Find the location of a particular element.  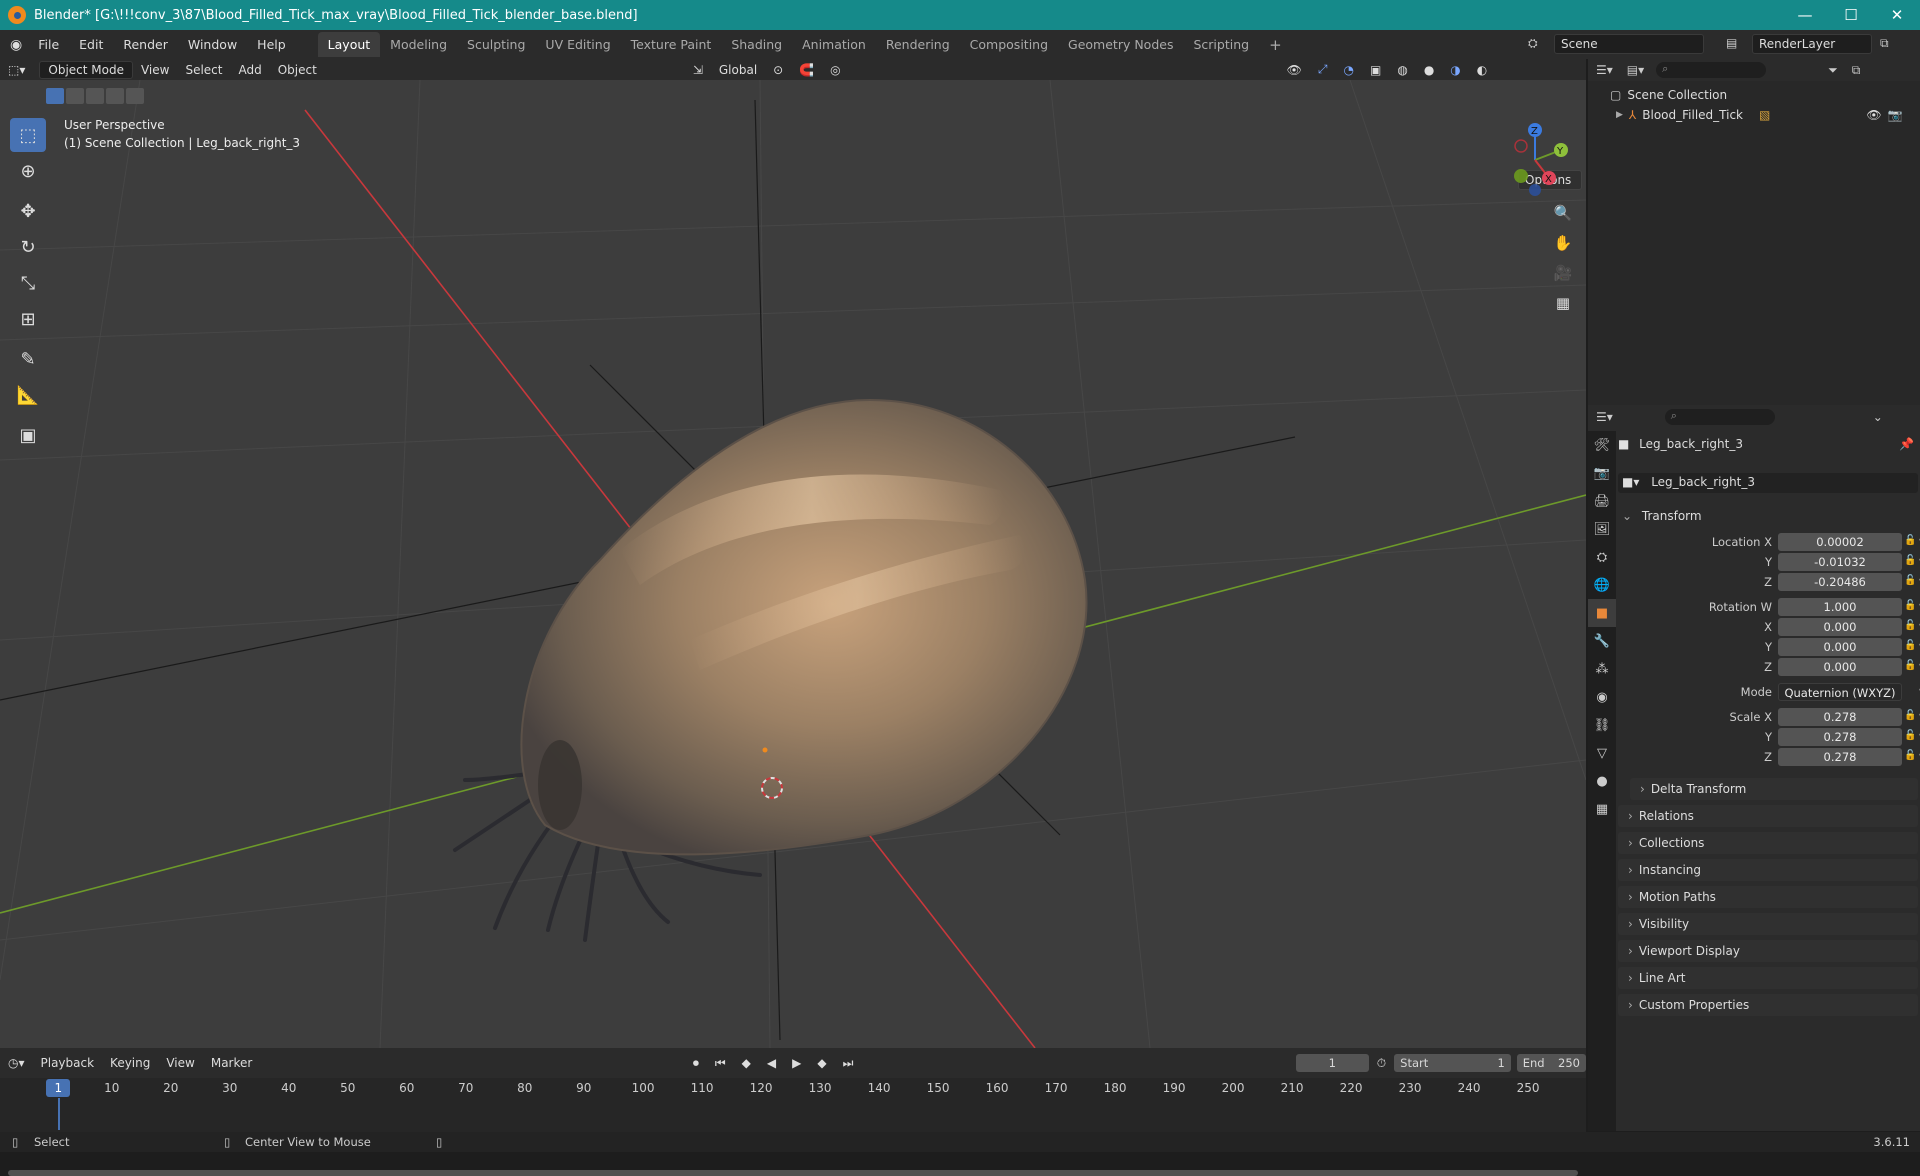

select-subtract-icon is located at coordinates (95, 96).